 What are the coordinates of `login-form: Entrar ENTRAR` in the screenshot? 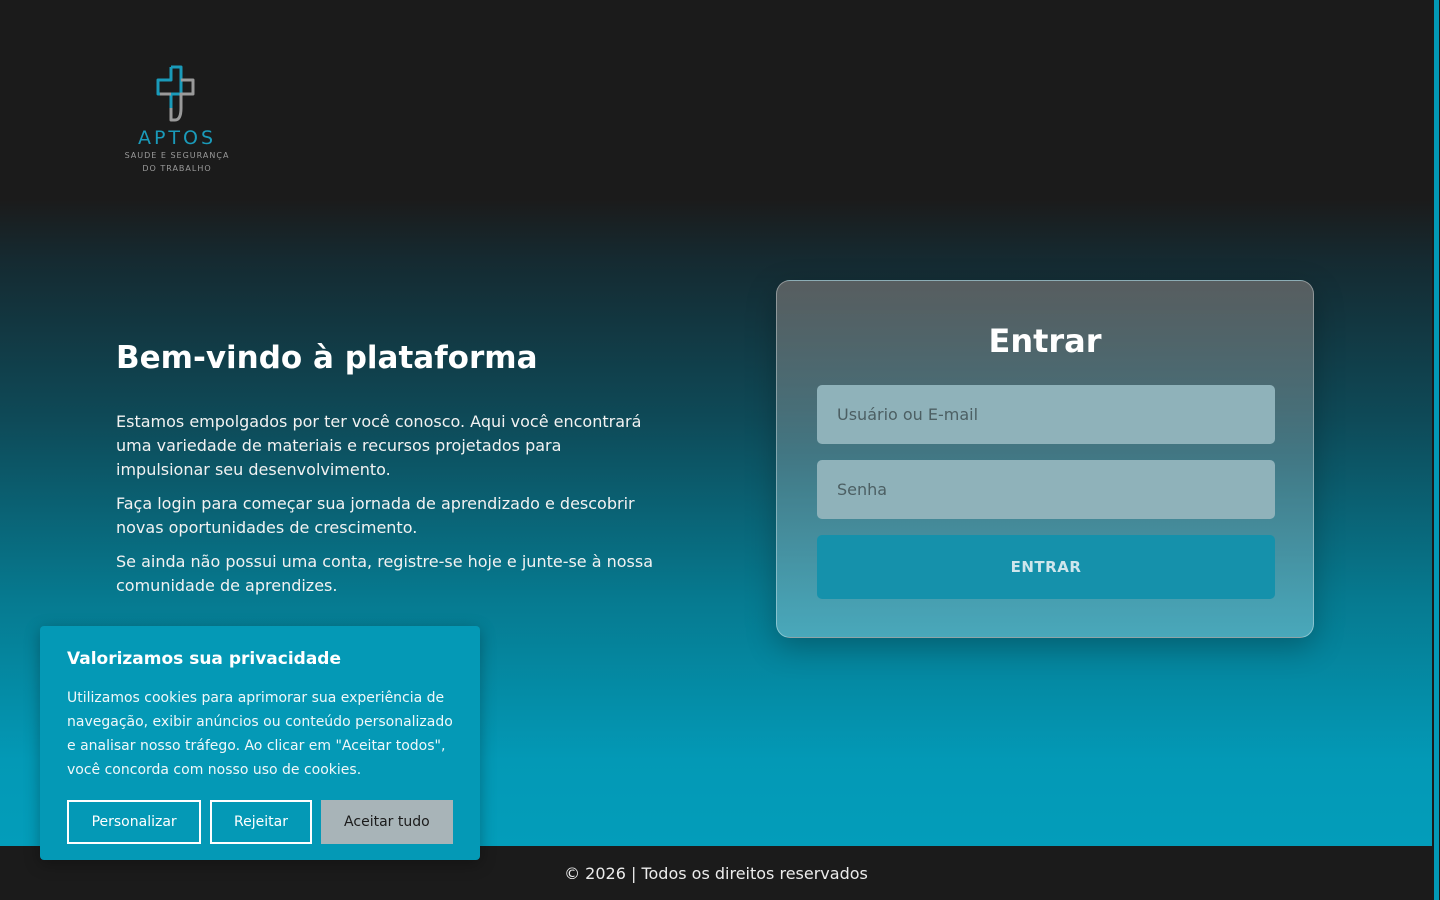 It's located at (1045, 459).